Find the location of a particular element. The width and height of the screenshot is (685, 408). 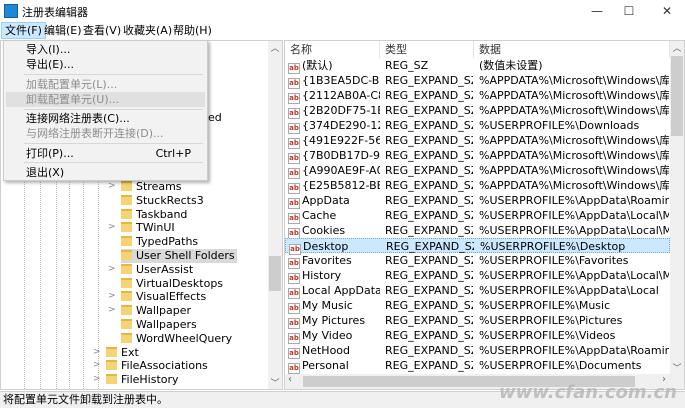

tree-item: StuckRects3 is located at coordinates (163, 201).